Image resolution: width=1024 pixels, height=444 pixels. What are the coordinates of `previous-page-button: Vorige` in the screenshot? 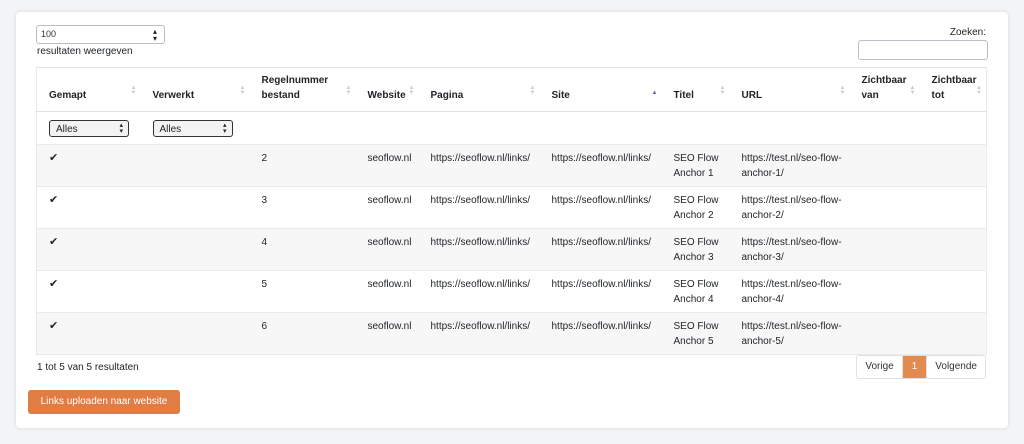 It's located at (880, 367).